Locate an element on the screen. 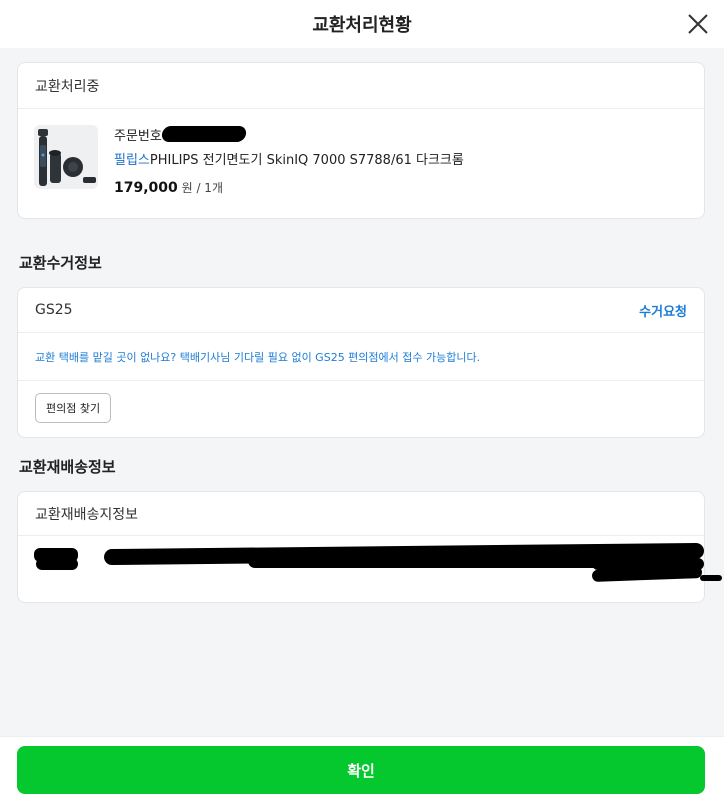  pickup-request-link: 수거요청 is located at coordinates (663, 310).